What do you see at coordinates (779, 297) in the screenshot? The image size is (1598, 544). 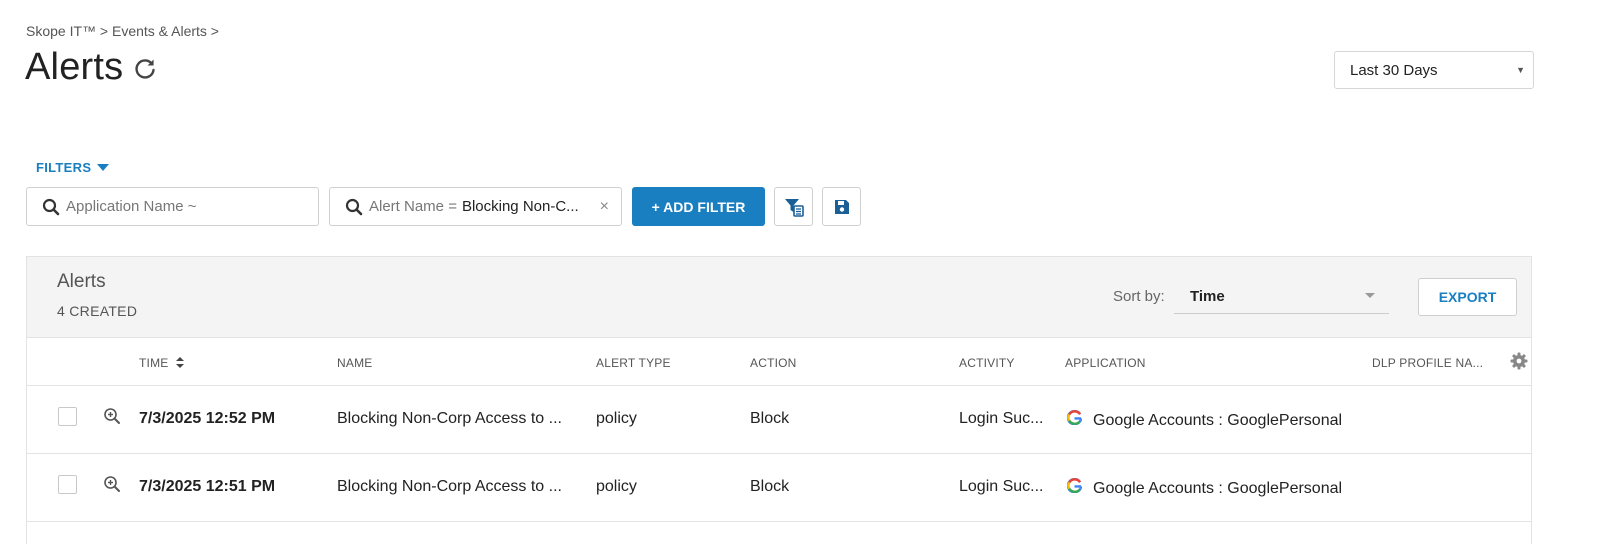 I see `alerts-panel-header: Alerts 4 CREATED Sort by: Time EXPORT` at bounding box center [779, 297].